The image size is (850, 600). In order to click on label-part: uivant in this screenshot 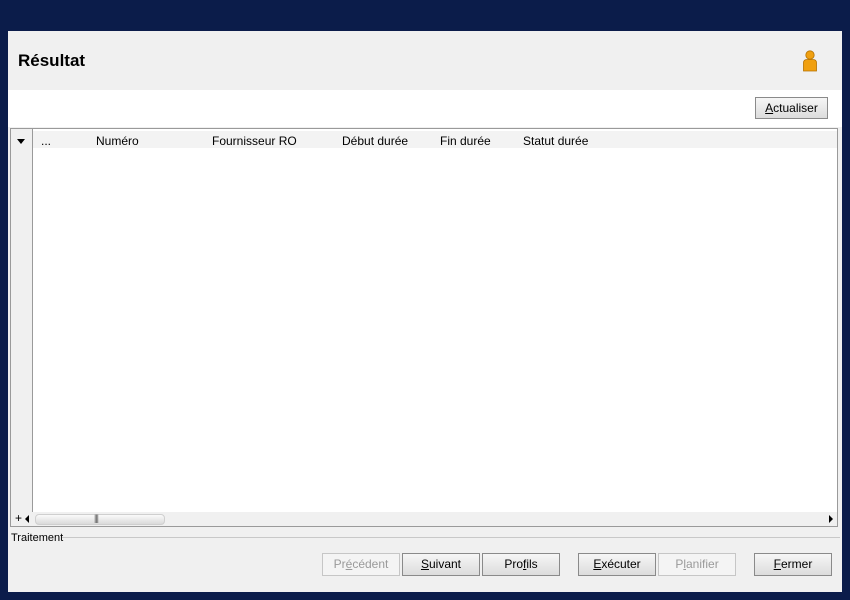, I will do `click(445, 564)`.